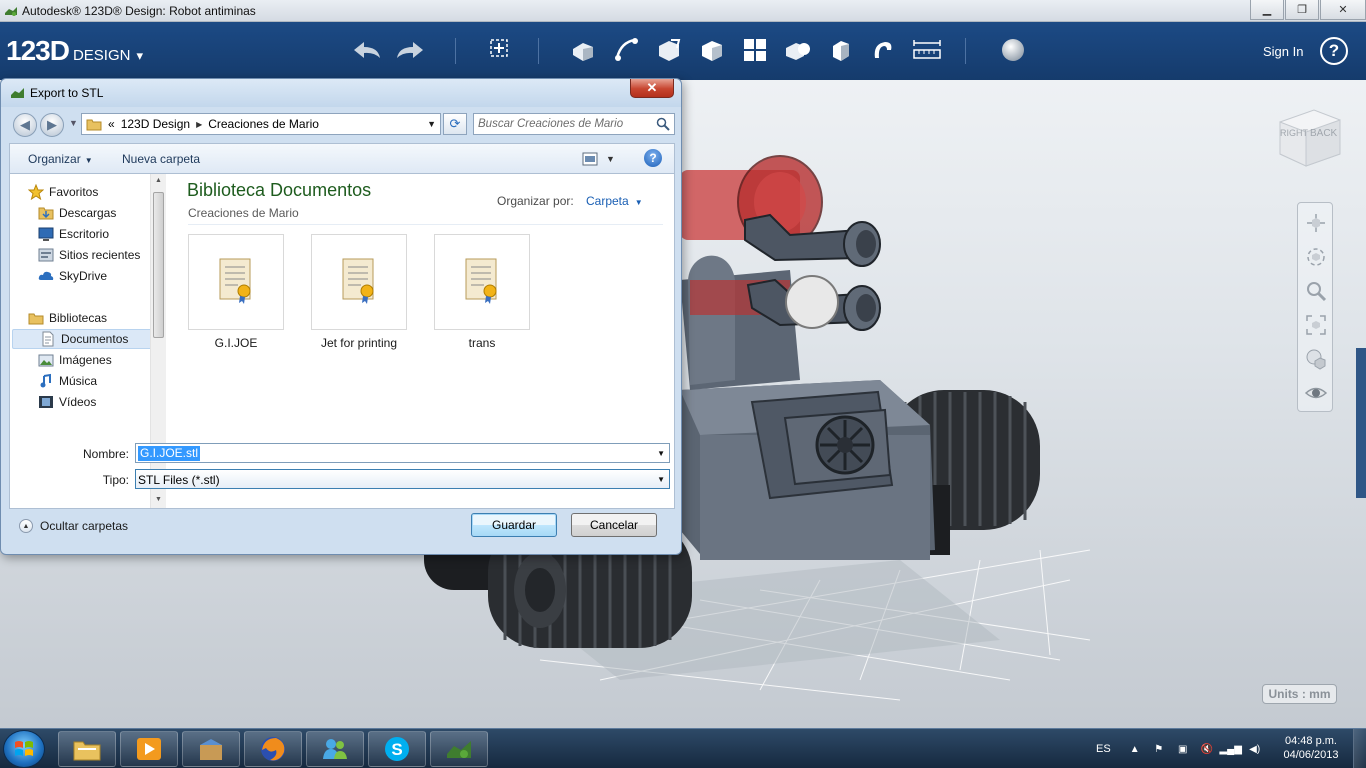  I want to click on tree-item-skydrive: SkyDrive, so click(72, 276).